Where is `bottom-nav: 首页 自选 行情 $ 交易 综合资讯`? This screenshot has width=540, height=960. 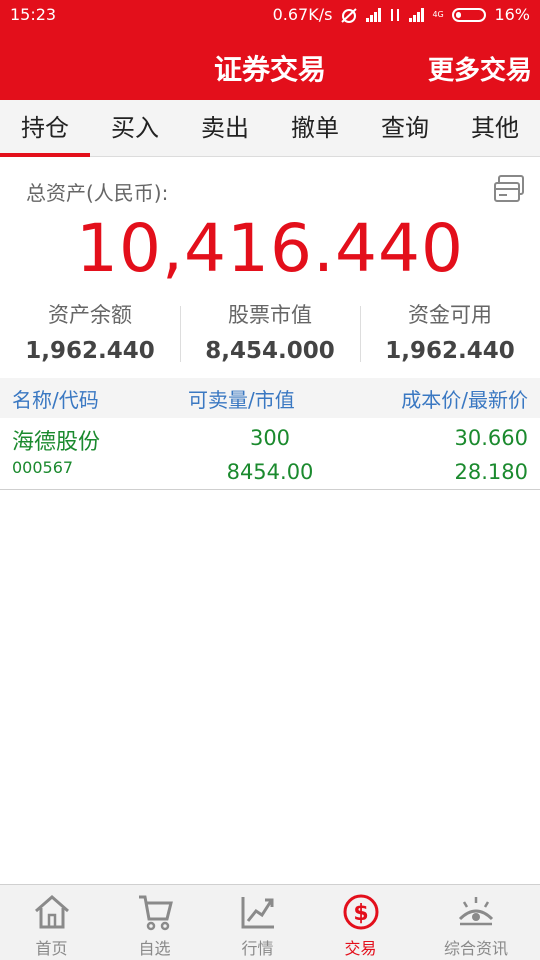 bottom-nav: 首页 自选 行情 $ 交易 综合资讯 is located at coordinates (270, 922).